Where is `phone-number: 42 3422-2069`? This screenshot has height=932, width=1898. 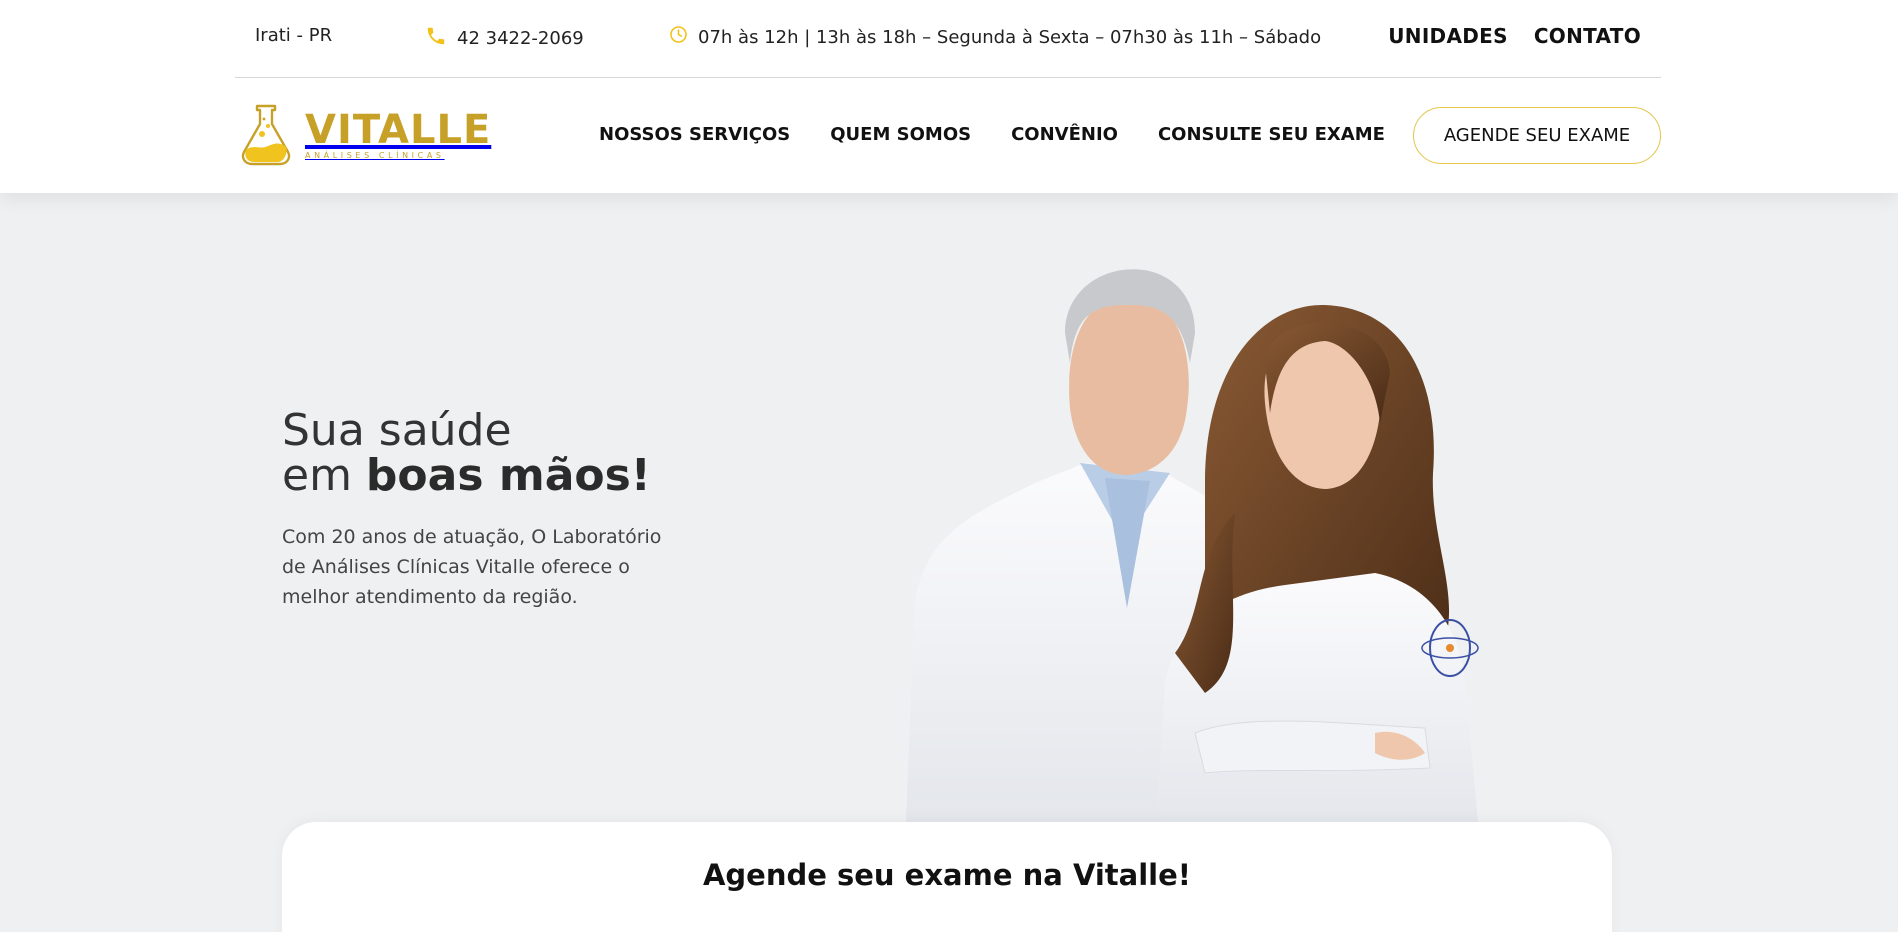
phone-number: 42 3422-2069 is located at coordinates (520, 38).